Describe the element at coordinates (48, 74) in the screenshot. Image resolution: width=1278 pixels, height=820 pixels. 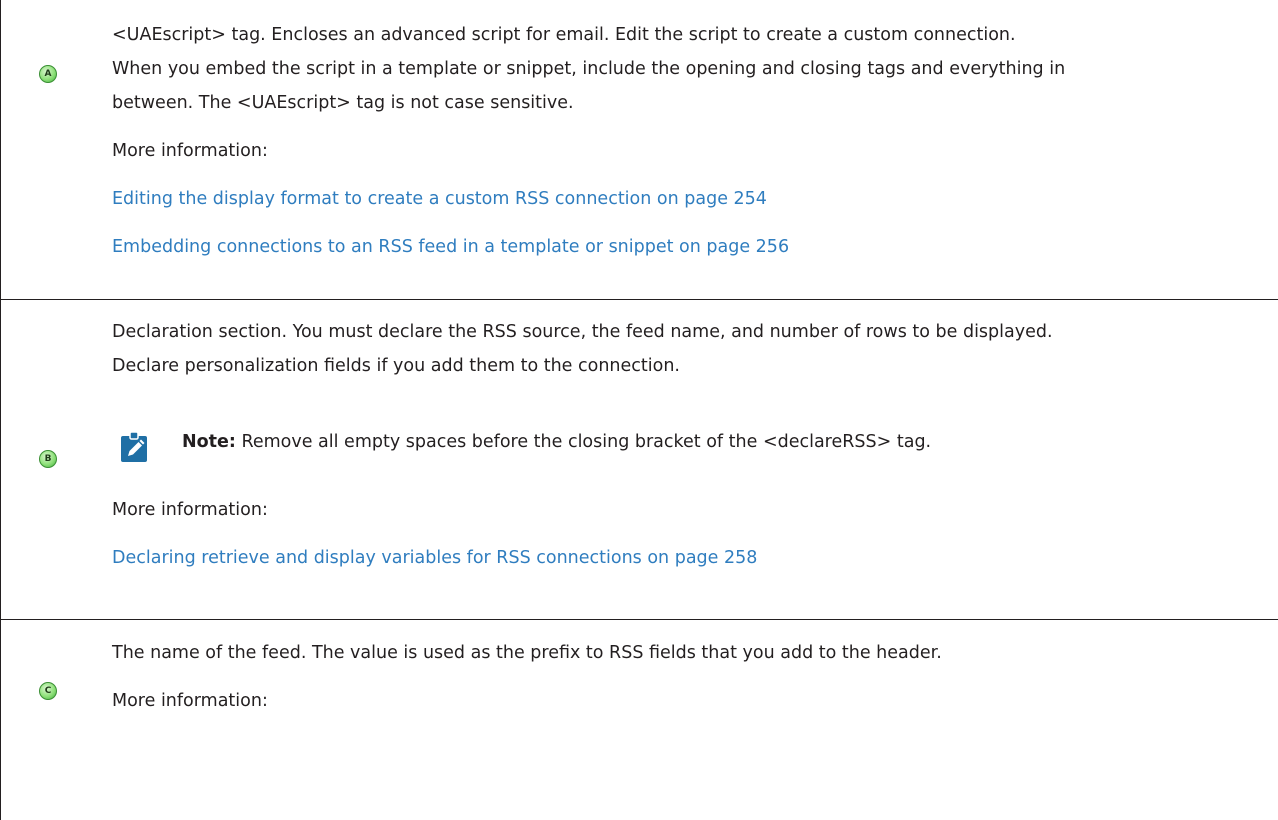
I see `callout-marker-a-icon: A` at that location.